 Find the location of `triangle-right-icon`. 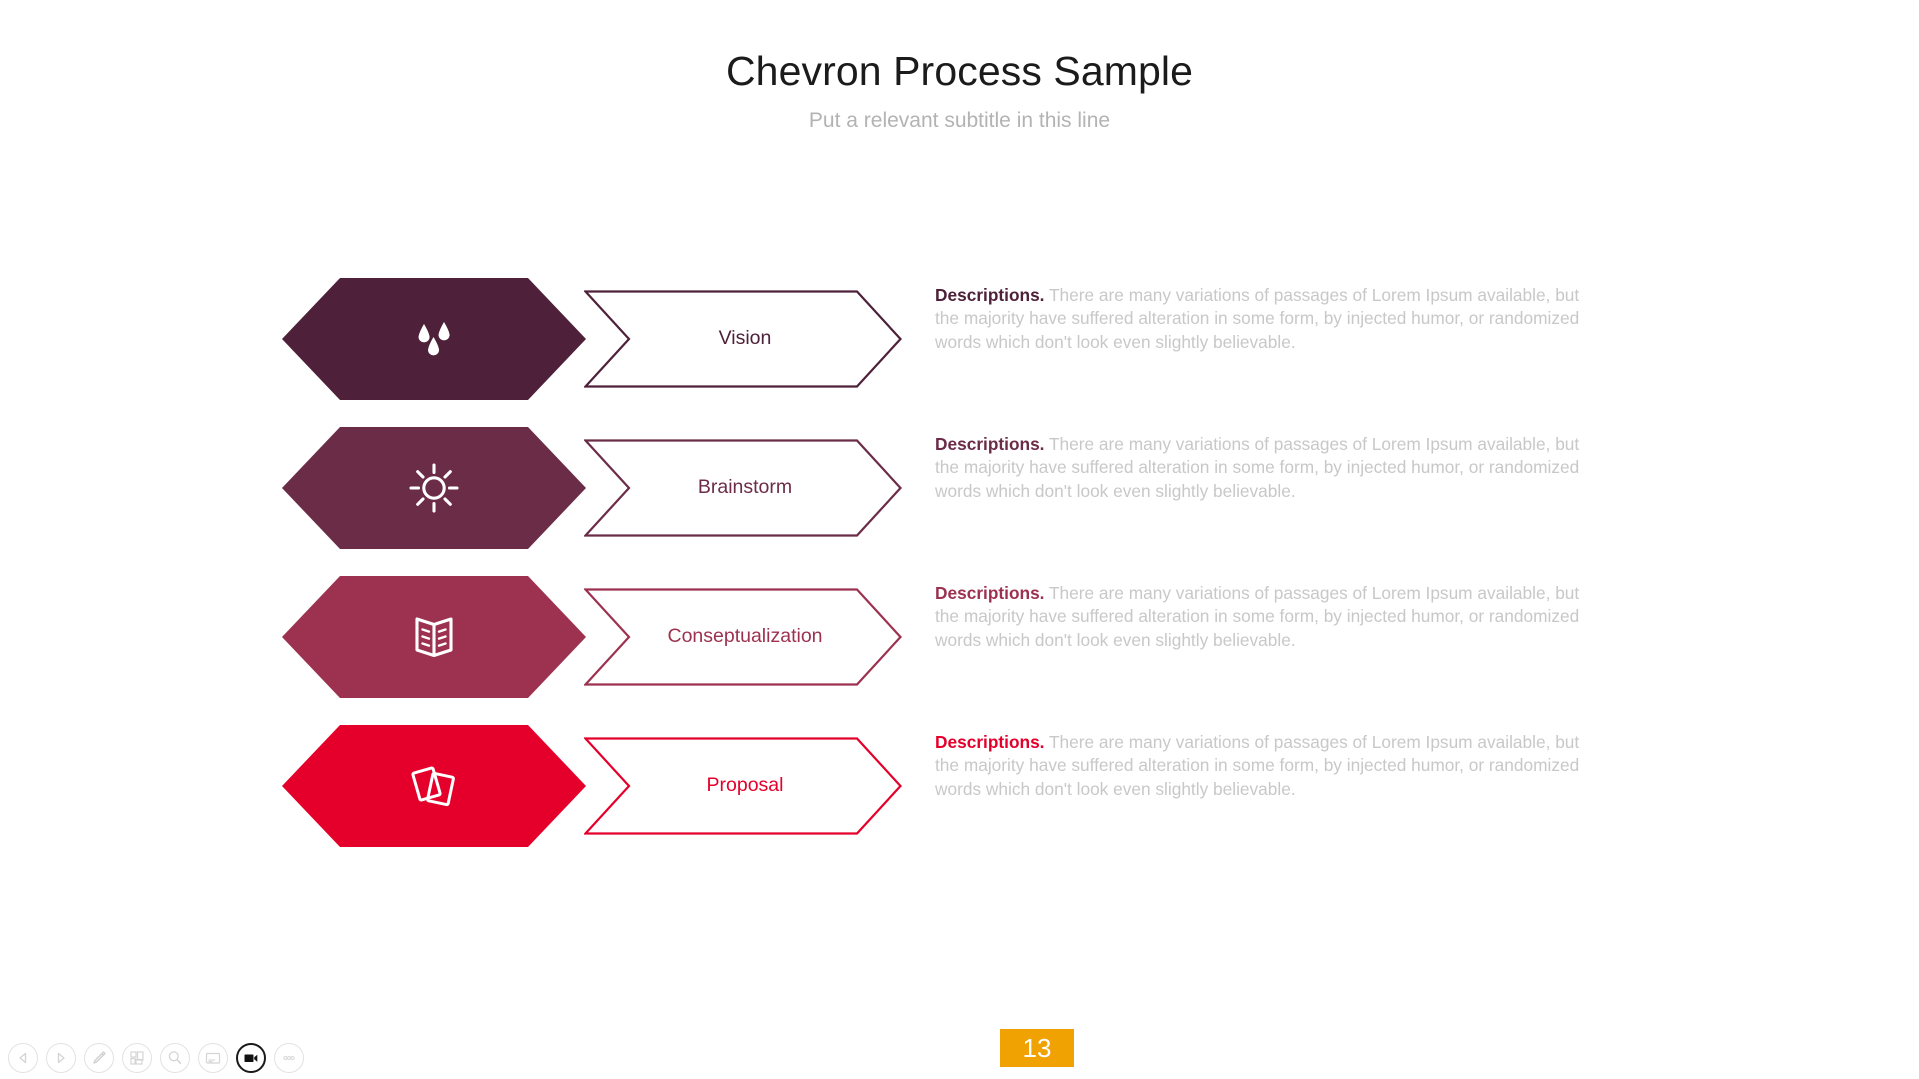

triangle-right-icon is located at coordinates (61, 1058).